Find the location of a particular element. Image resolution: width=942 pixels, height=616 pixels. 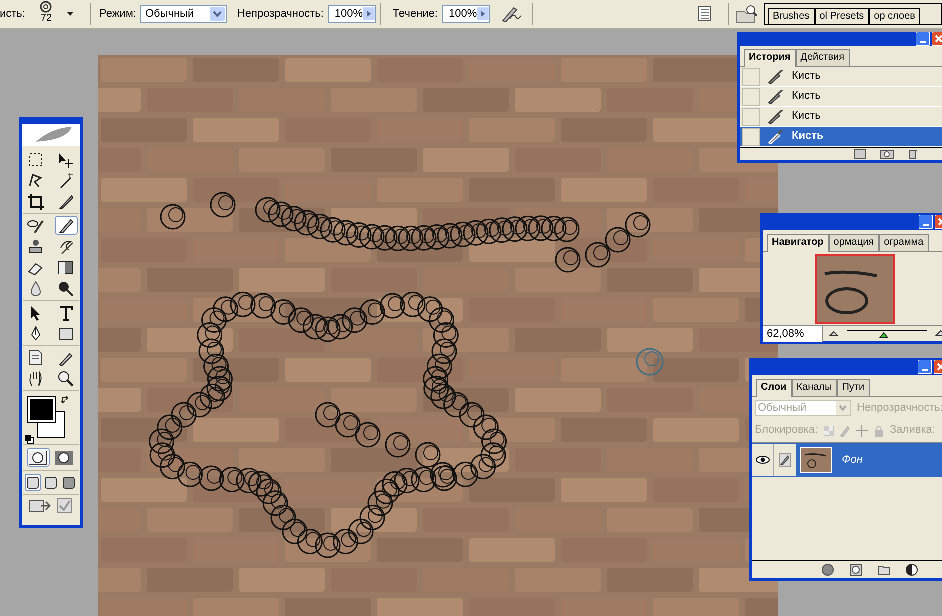

palette-tab: Brushes is located at coordinates (791, 16).